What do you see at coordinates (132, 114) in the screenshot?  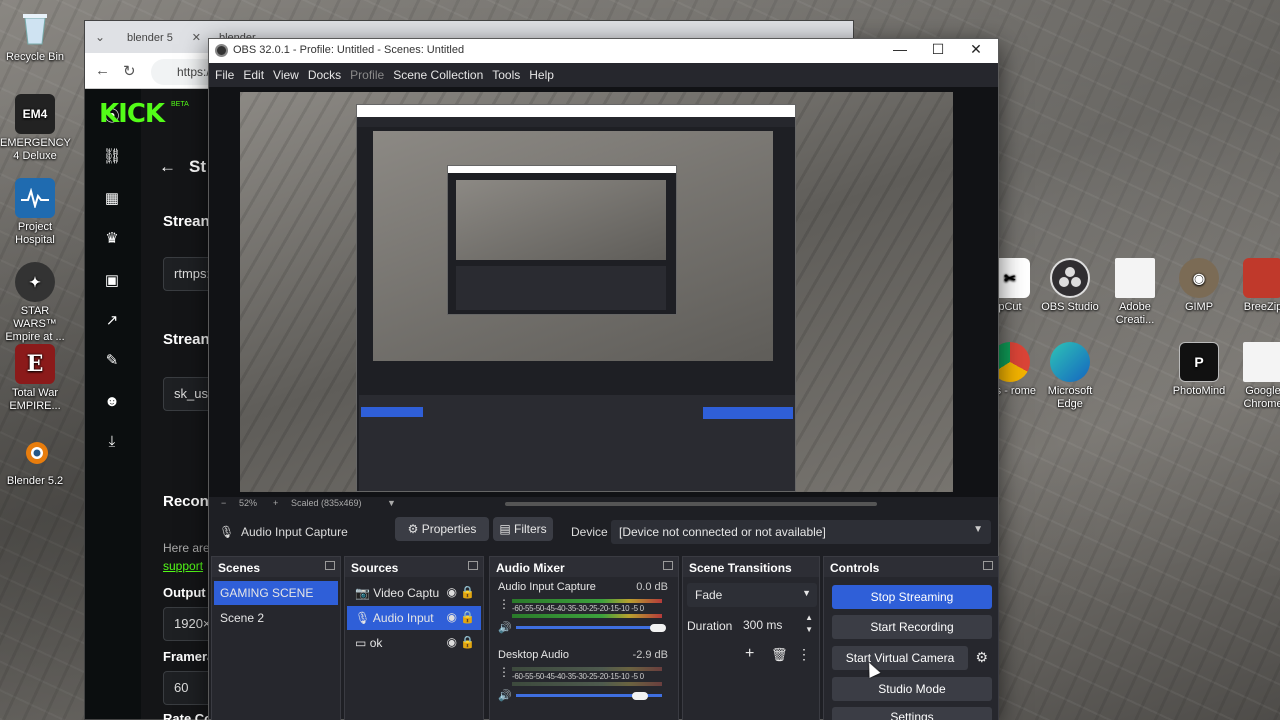 I see `kick-logo: KICK` at bounding box center [132, 114].